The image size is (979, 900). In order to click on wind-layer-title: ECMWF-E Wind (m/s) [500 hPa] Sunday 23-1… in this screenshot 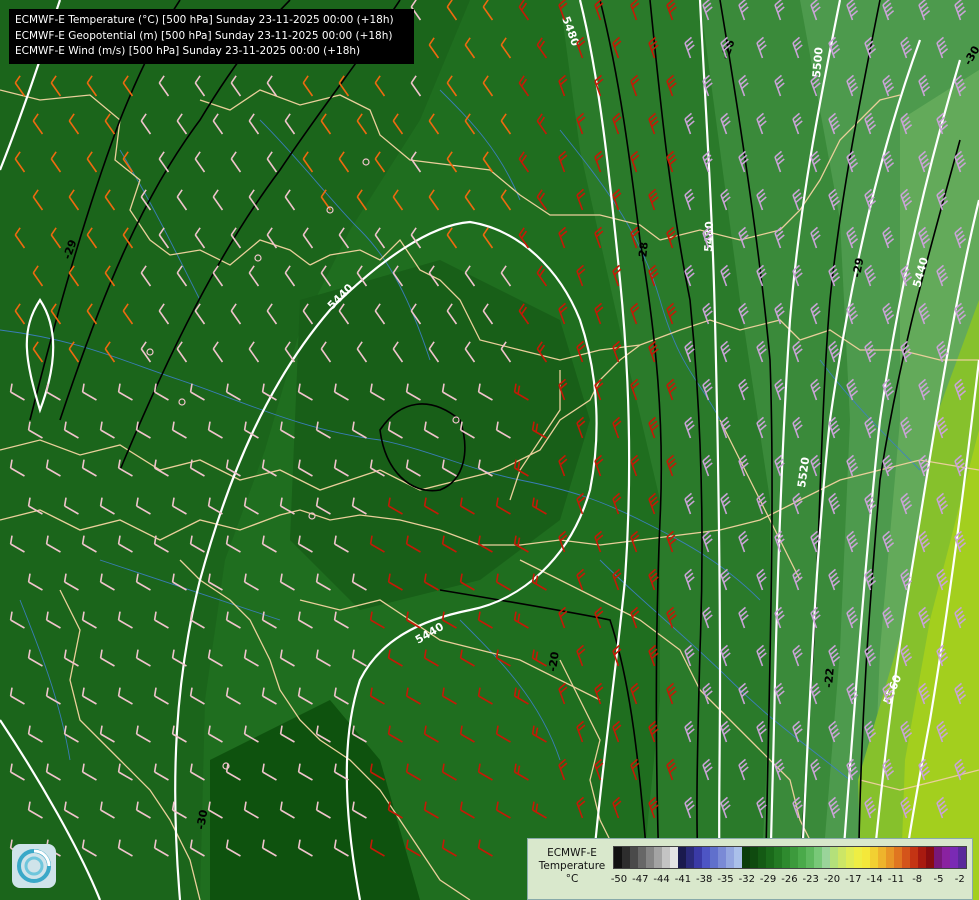, I will do `click(188, 51)`.